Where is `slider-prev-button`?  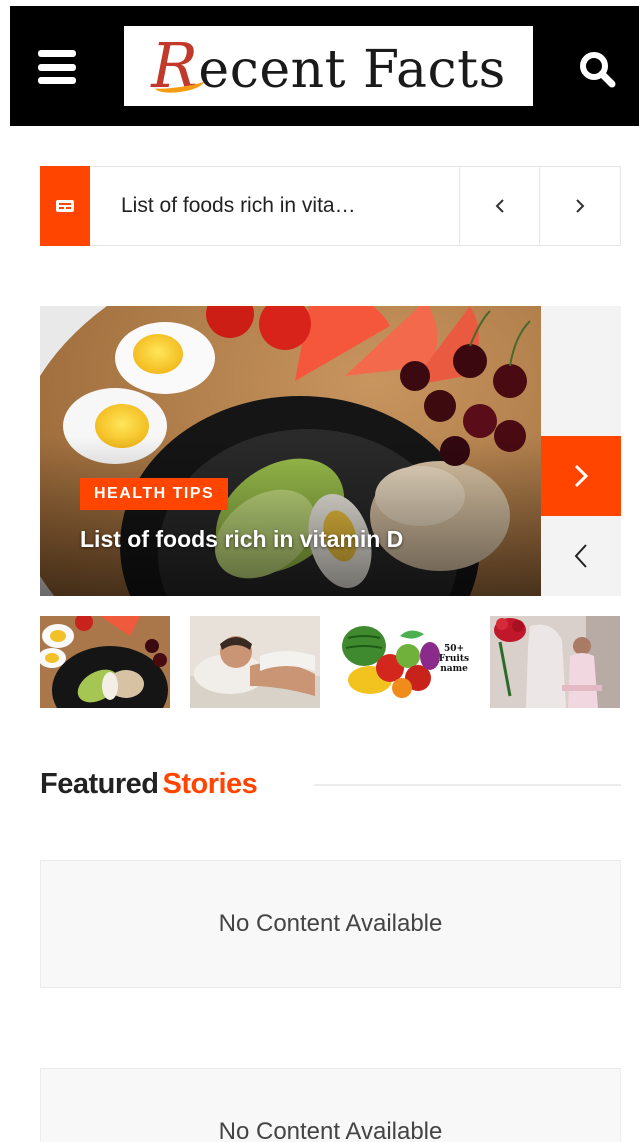 slider-prev-button is located at coordinates (581, 556).